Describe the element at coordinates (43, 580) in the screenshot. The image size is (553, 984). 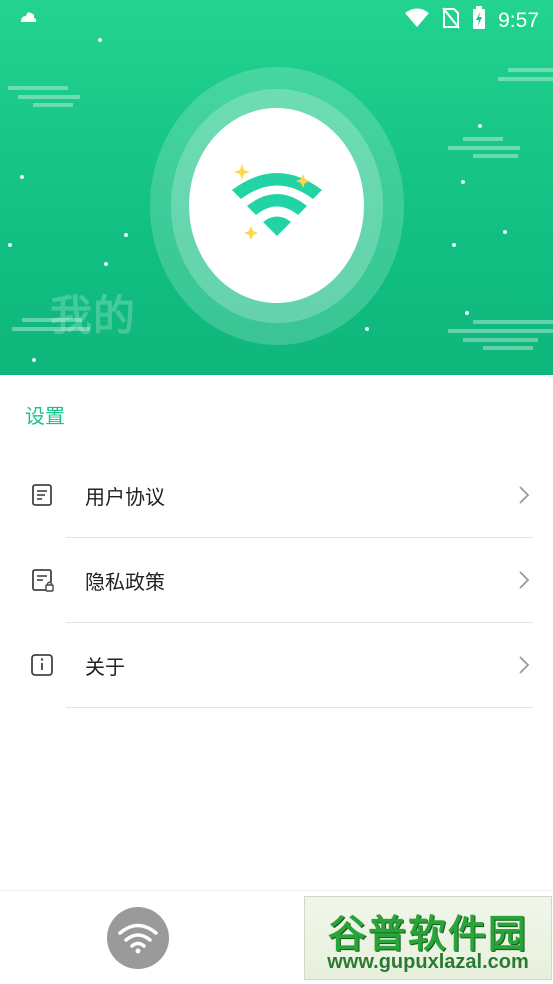
I see `privacy-document-icon` at that location.